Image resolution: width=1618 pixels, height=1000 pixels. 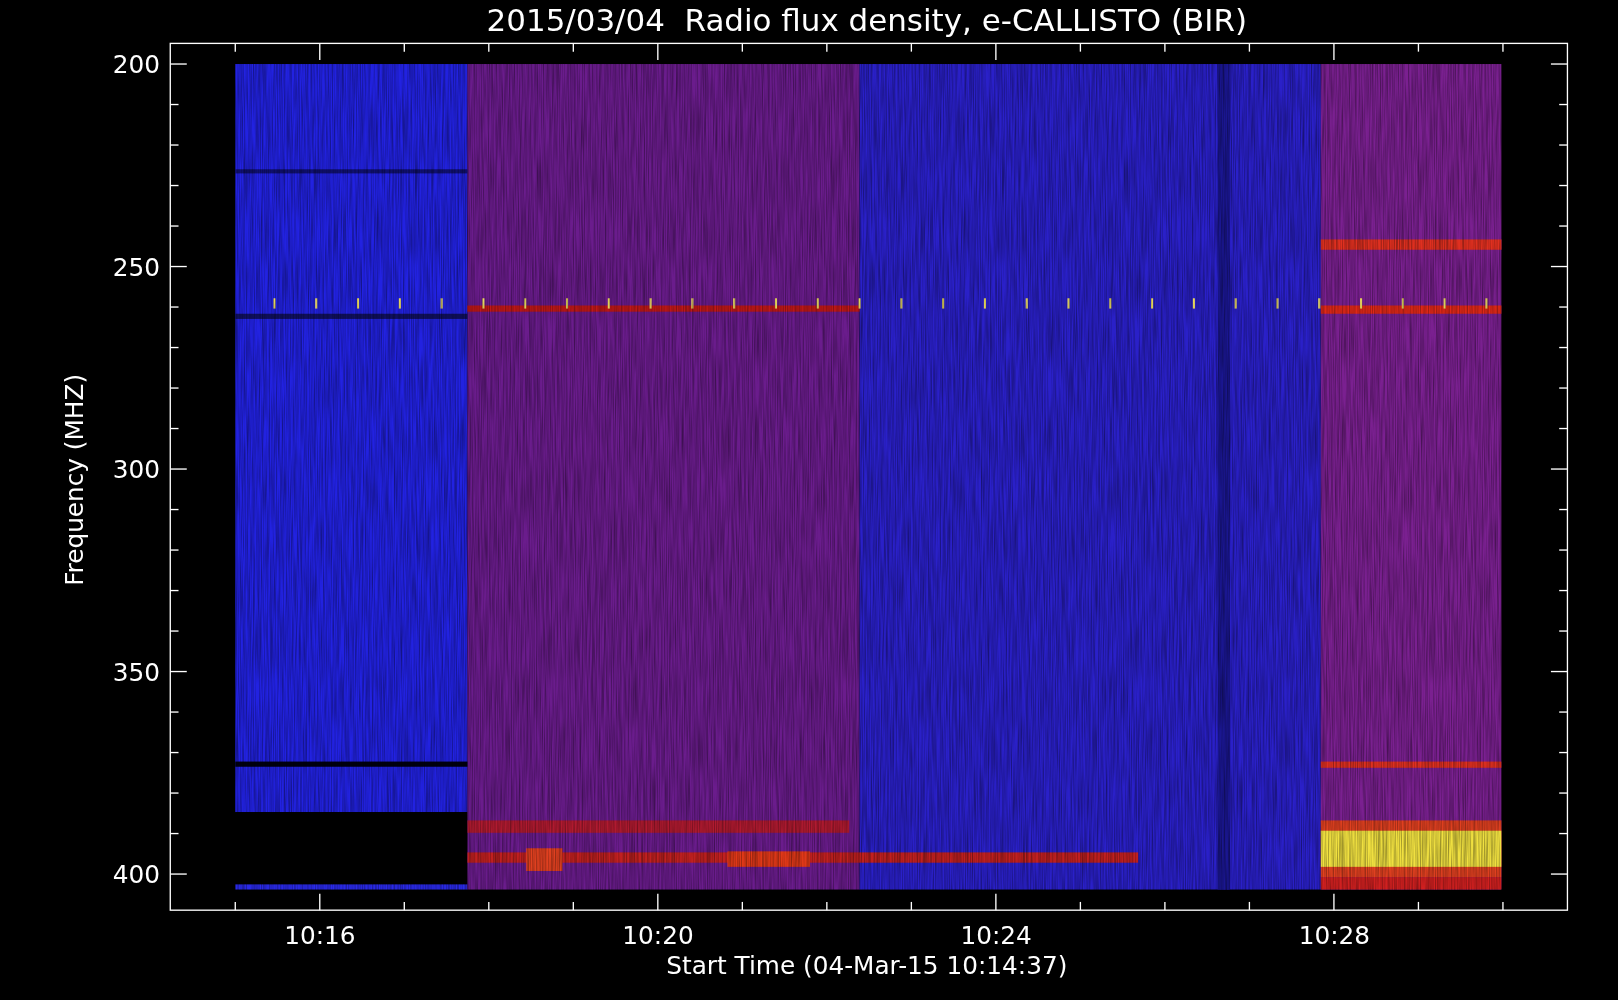 What do you see at coordinates (866, 20) in the screenshot?
I see `chart-title: 2015/03/04 Radio flux density, e-CALLISTO (BIR)` at bounding box center [866, 20].